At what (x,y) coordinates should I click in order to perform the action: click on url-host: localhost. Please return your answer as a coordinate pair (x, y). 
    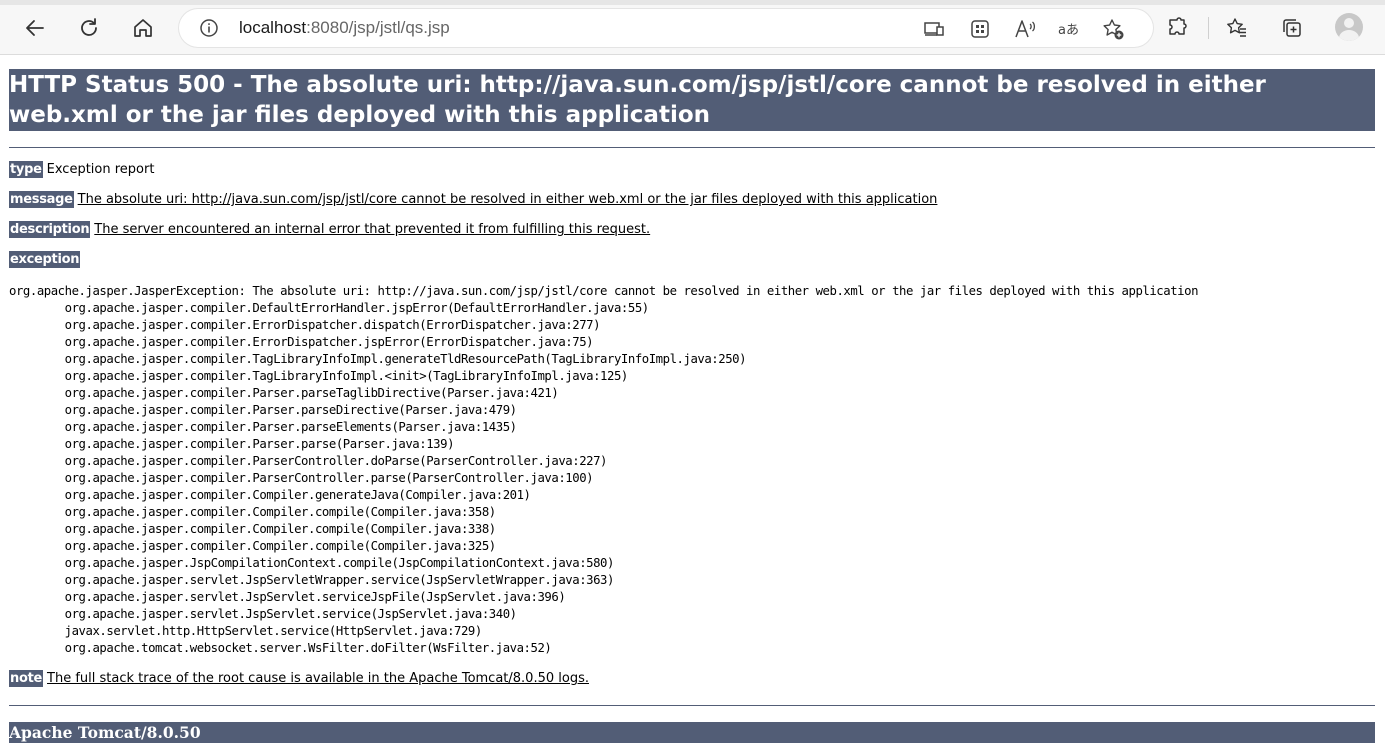
    Looking at the image, I should click on (273, 27).